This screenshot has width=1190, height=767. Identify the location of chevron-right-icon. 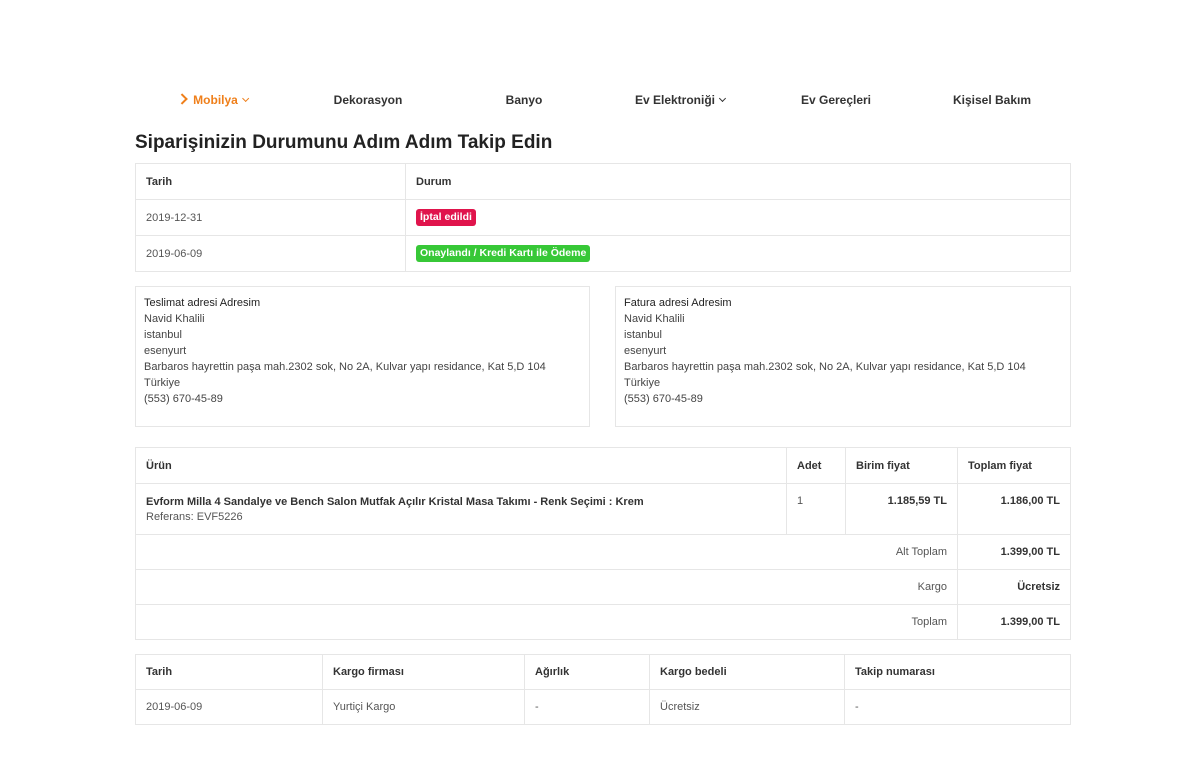
(182, 99).